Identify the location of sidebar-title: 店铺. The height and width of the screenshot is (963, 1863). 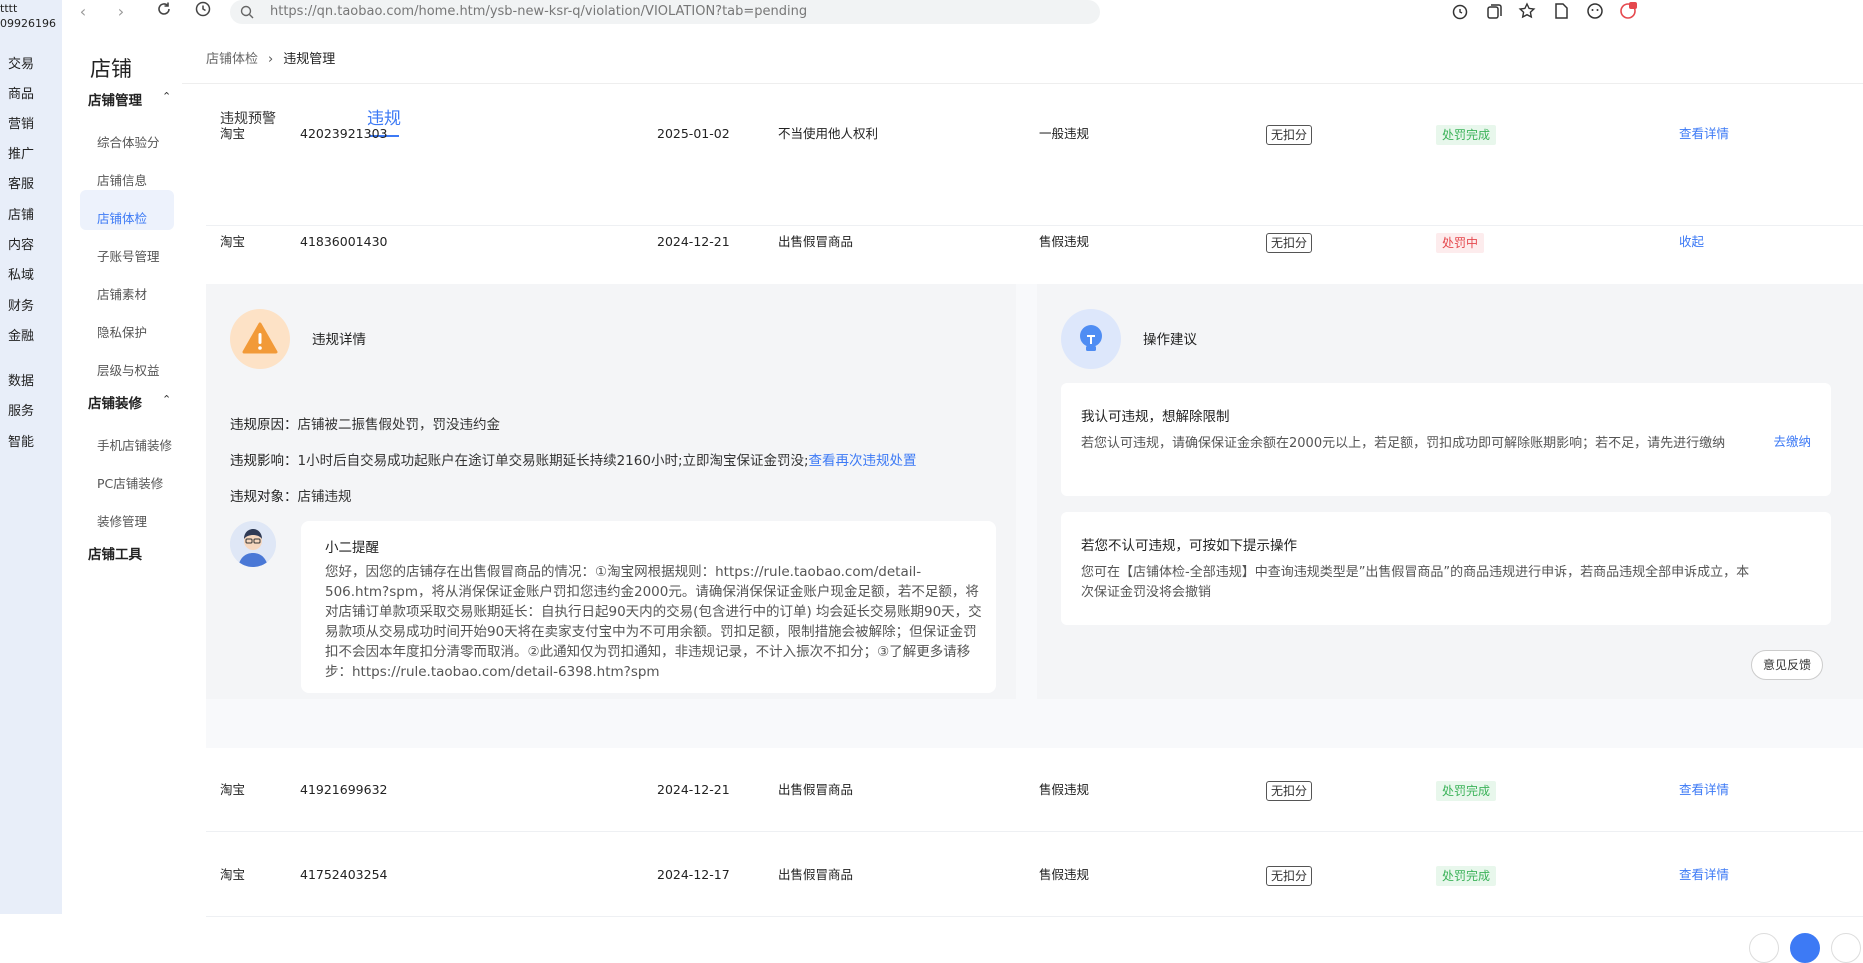
(111, 69).